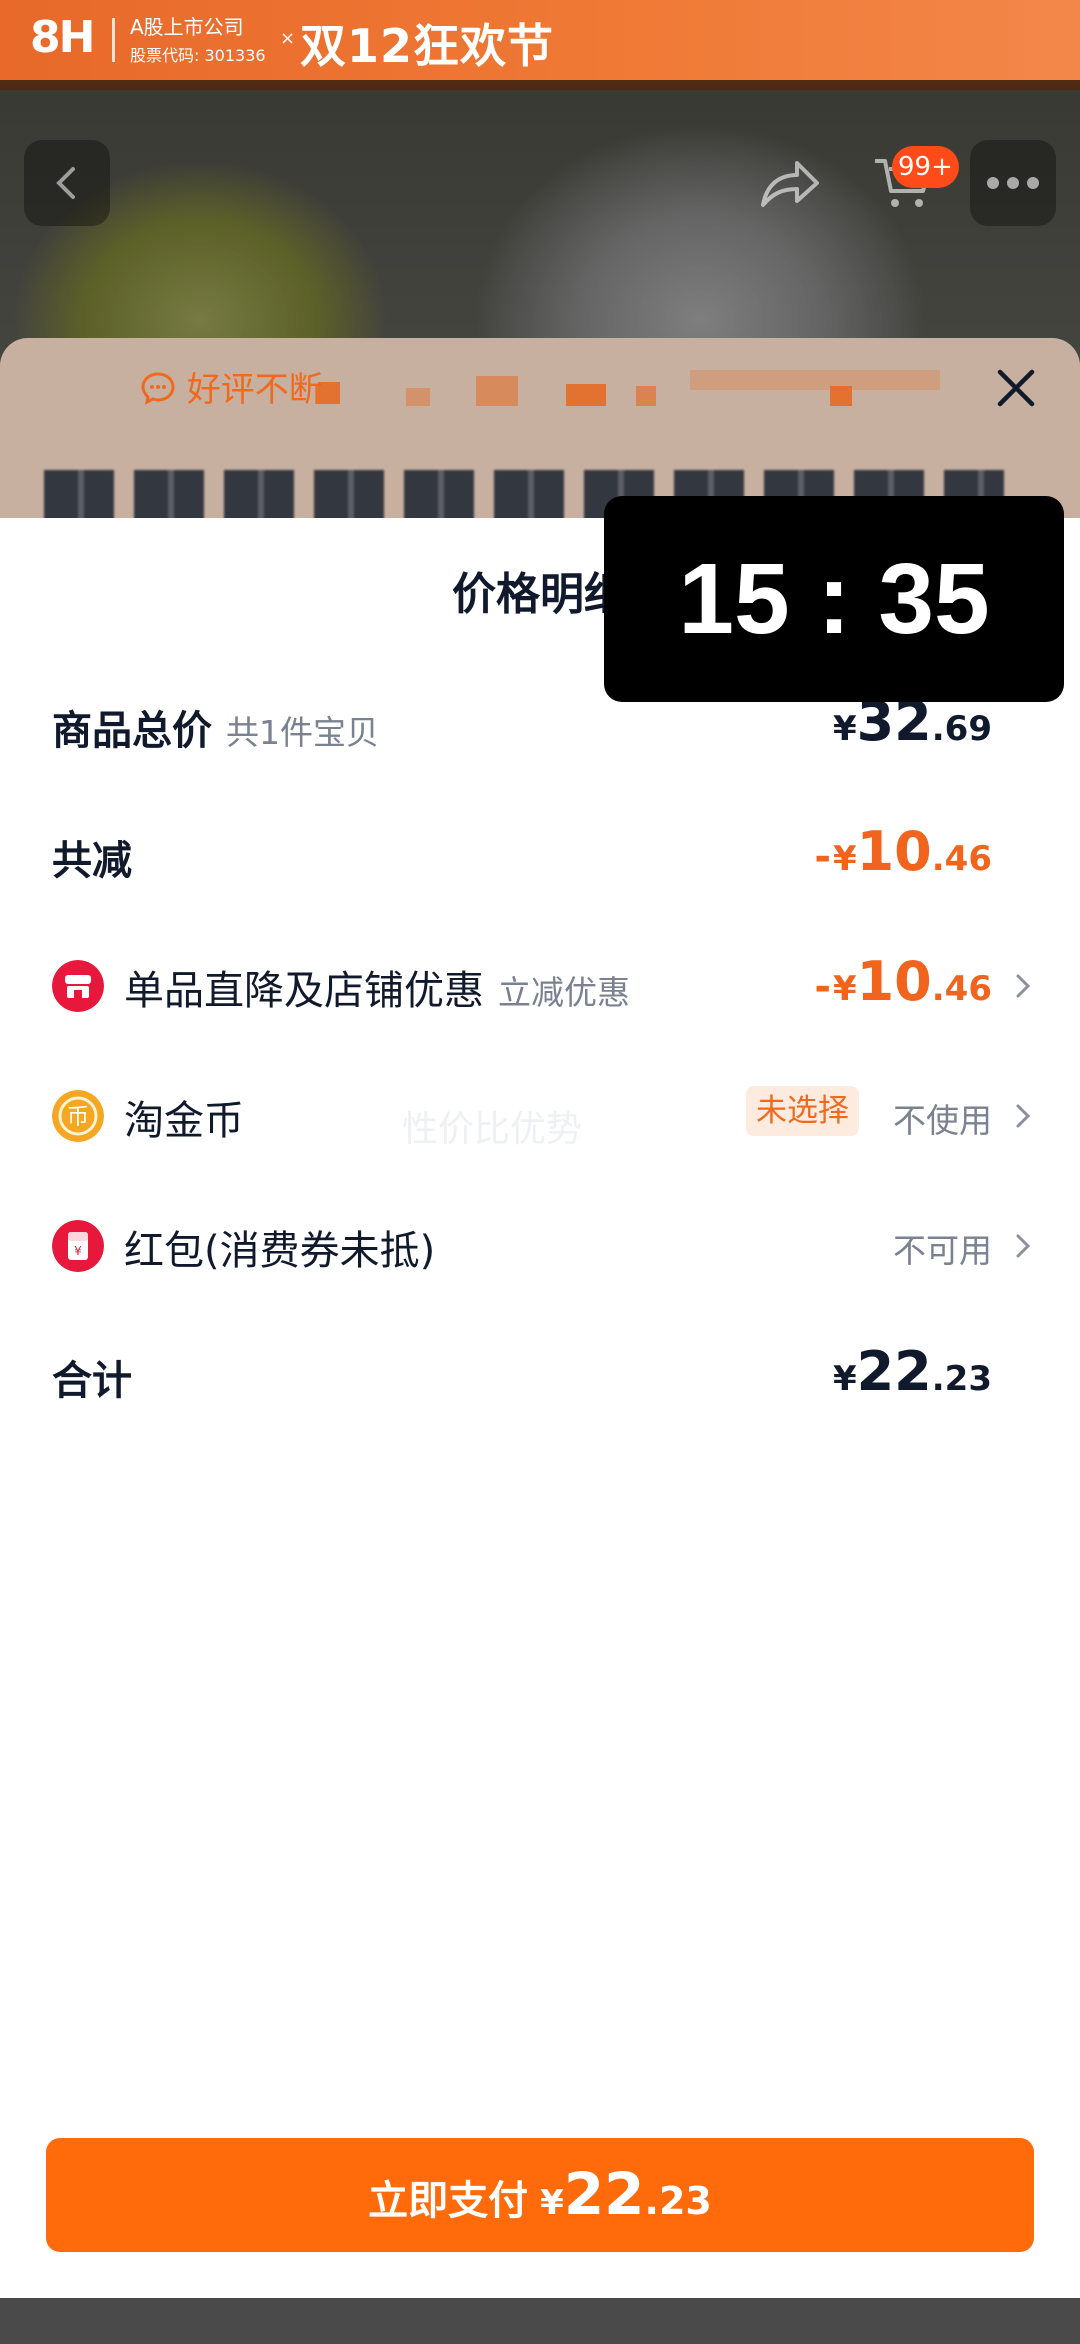 The image size is (1080, 2344). What do you see at coordinates (427, 46) in the screenshot?
I see `banner-festival: 双12狂欢节` at bounding box center [427, 46].